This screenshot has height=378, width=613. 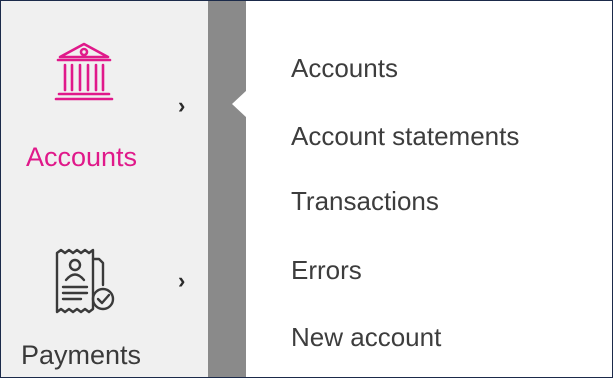 What do you see at coordinates (366, 337) in the screenshot?
I see `submenu-item-new-account: New account` at bounding box center [366, 337].